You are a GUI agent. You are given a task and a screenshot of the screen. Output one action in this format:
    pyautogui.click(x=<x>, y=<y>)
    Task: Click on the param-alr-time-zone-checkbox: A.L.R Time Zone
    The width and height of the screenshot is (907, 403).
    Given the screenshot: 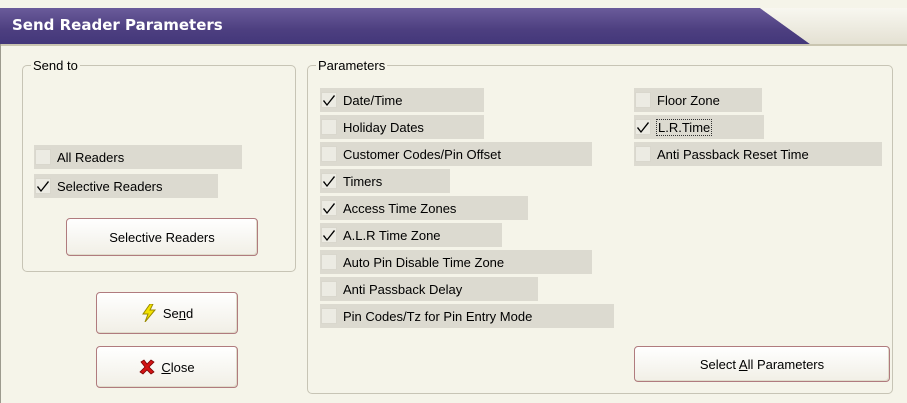 What is the action you would take?
    pyautogui.click(x=411, y=235)
    